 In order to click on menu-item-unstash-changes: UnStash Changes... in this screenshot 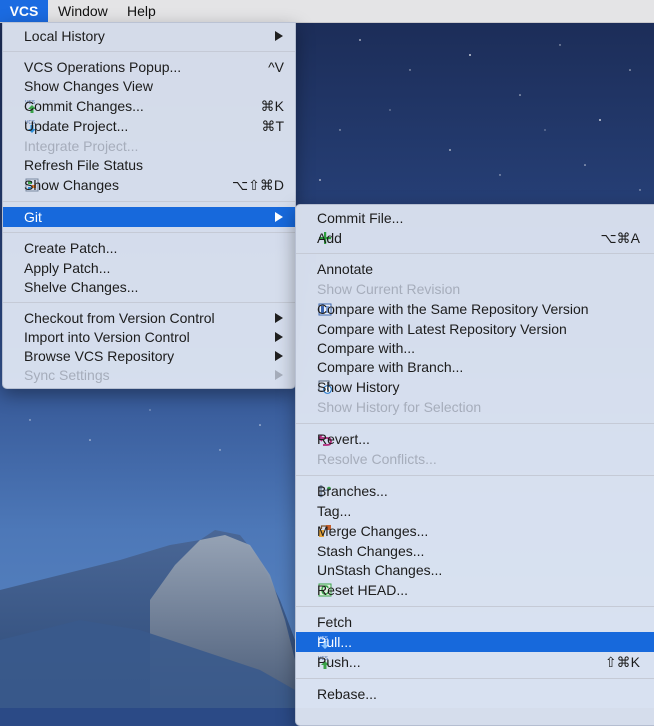, I will do `click(475, 570)`.